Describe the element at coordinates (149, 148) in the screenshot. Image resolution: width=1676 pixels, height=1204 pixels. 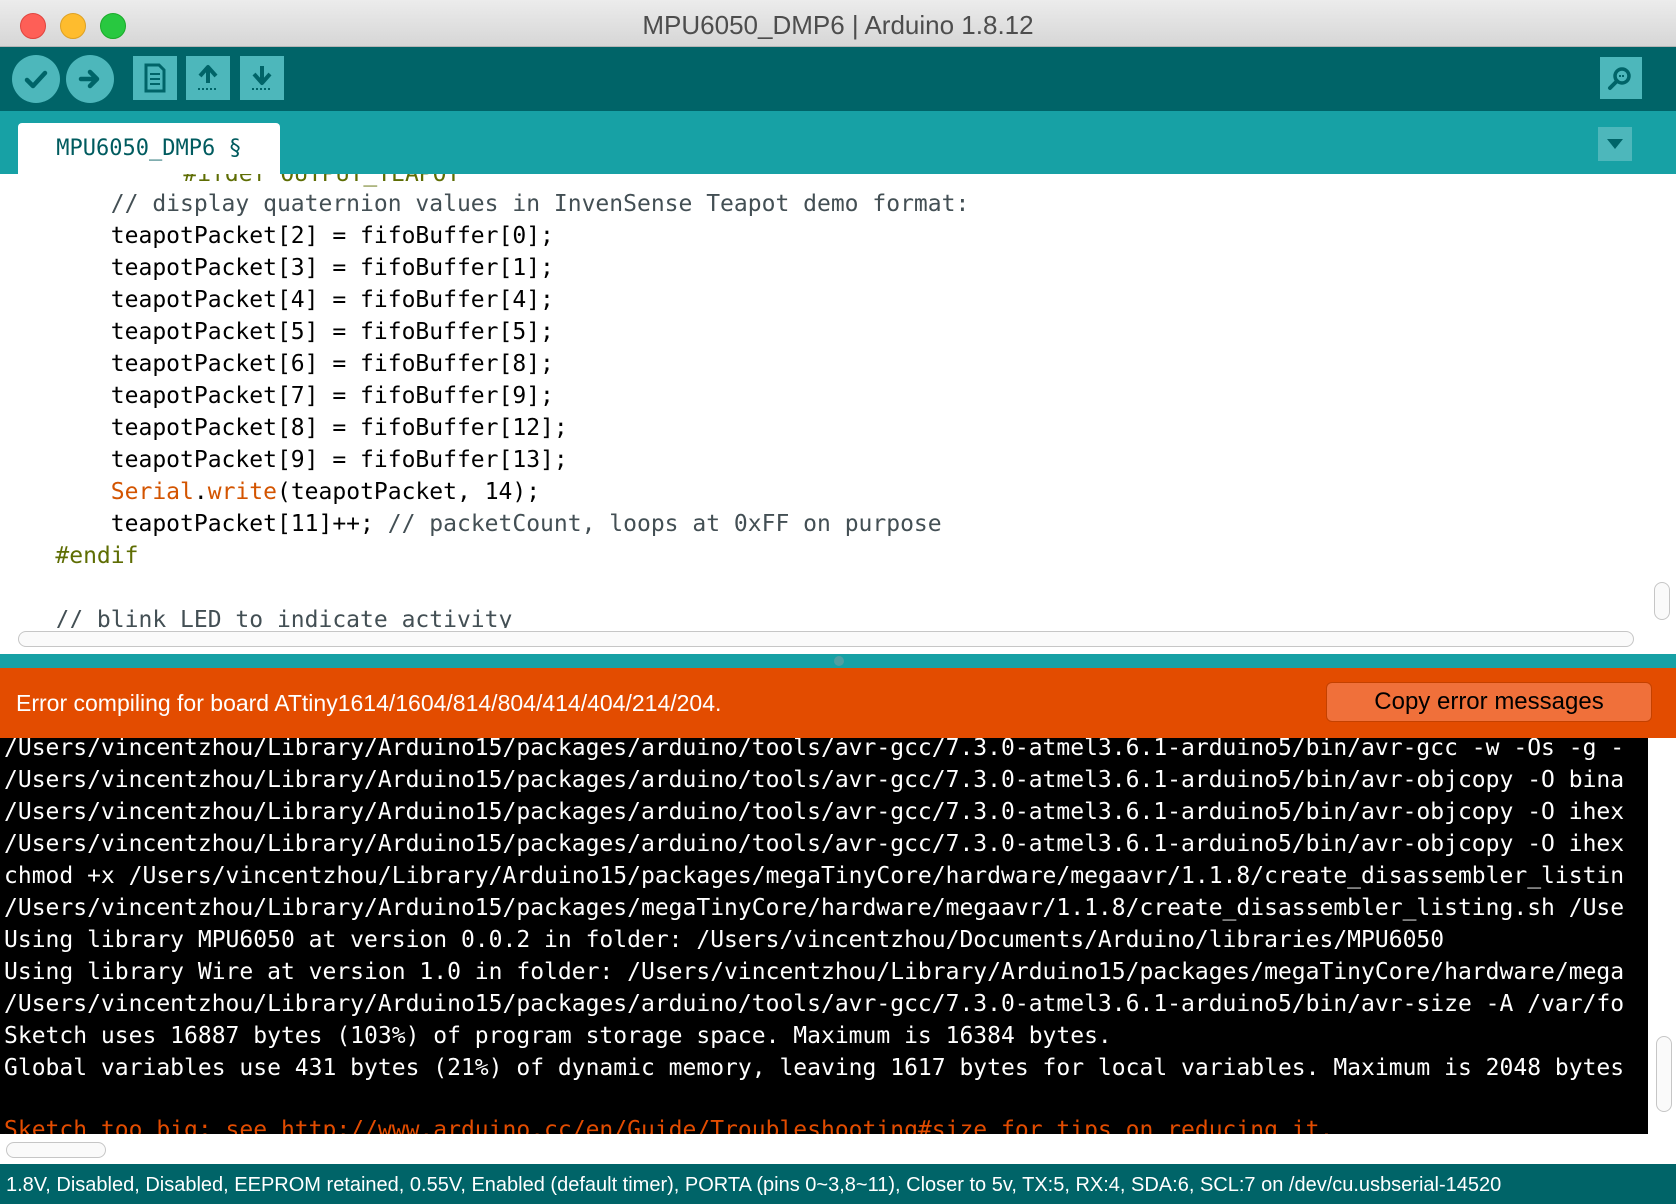
I see `tab-sketch: MPU6050_DMP6 §` at that location.